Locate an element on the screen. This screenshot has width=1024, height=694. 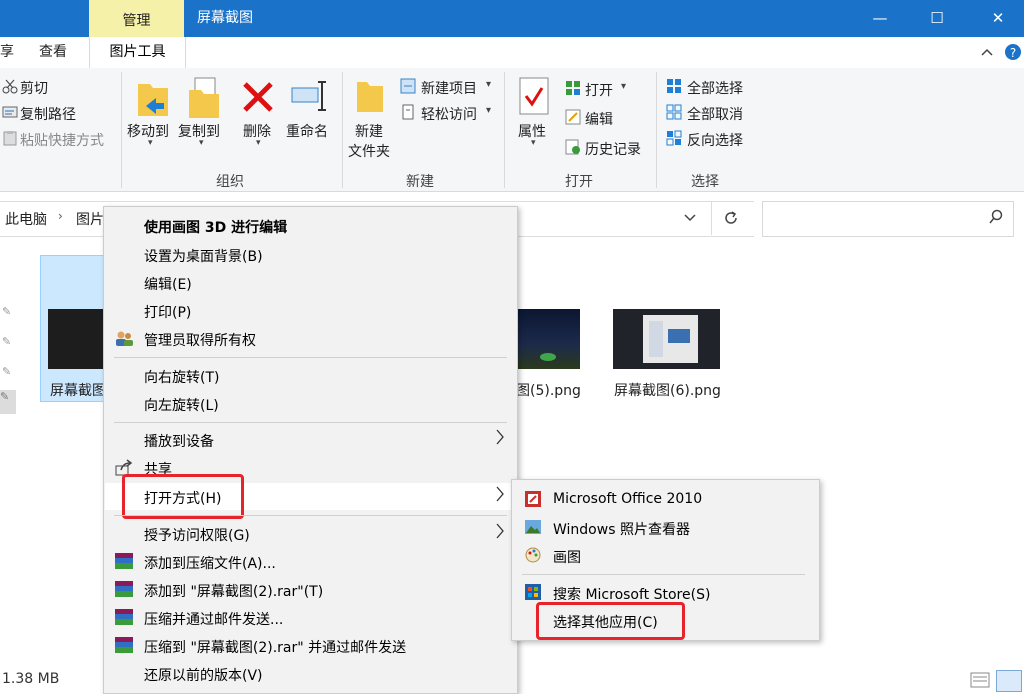
photo-viewer-icon is located at coordinates (533, 529).